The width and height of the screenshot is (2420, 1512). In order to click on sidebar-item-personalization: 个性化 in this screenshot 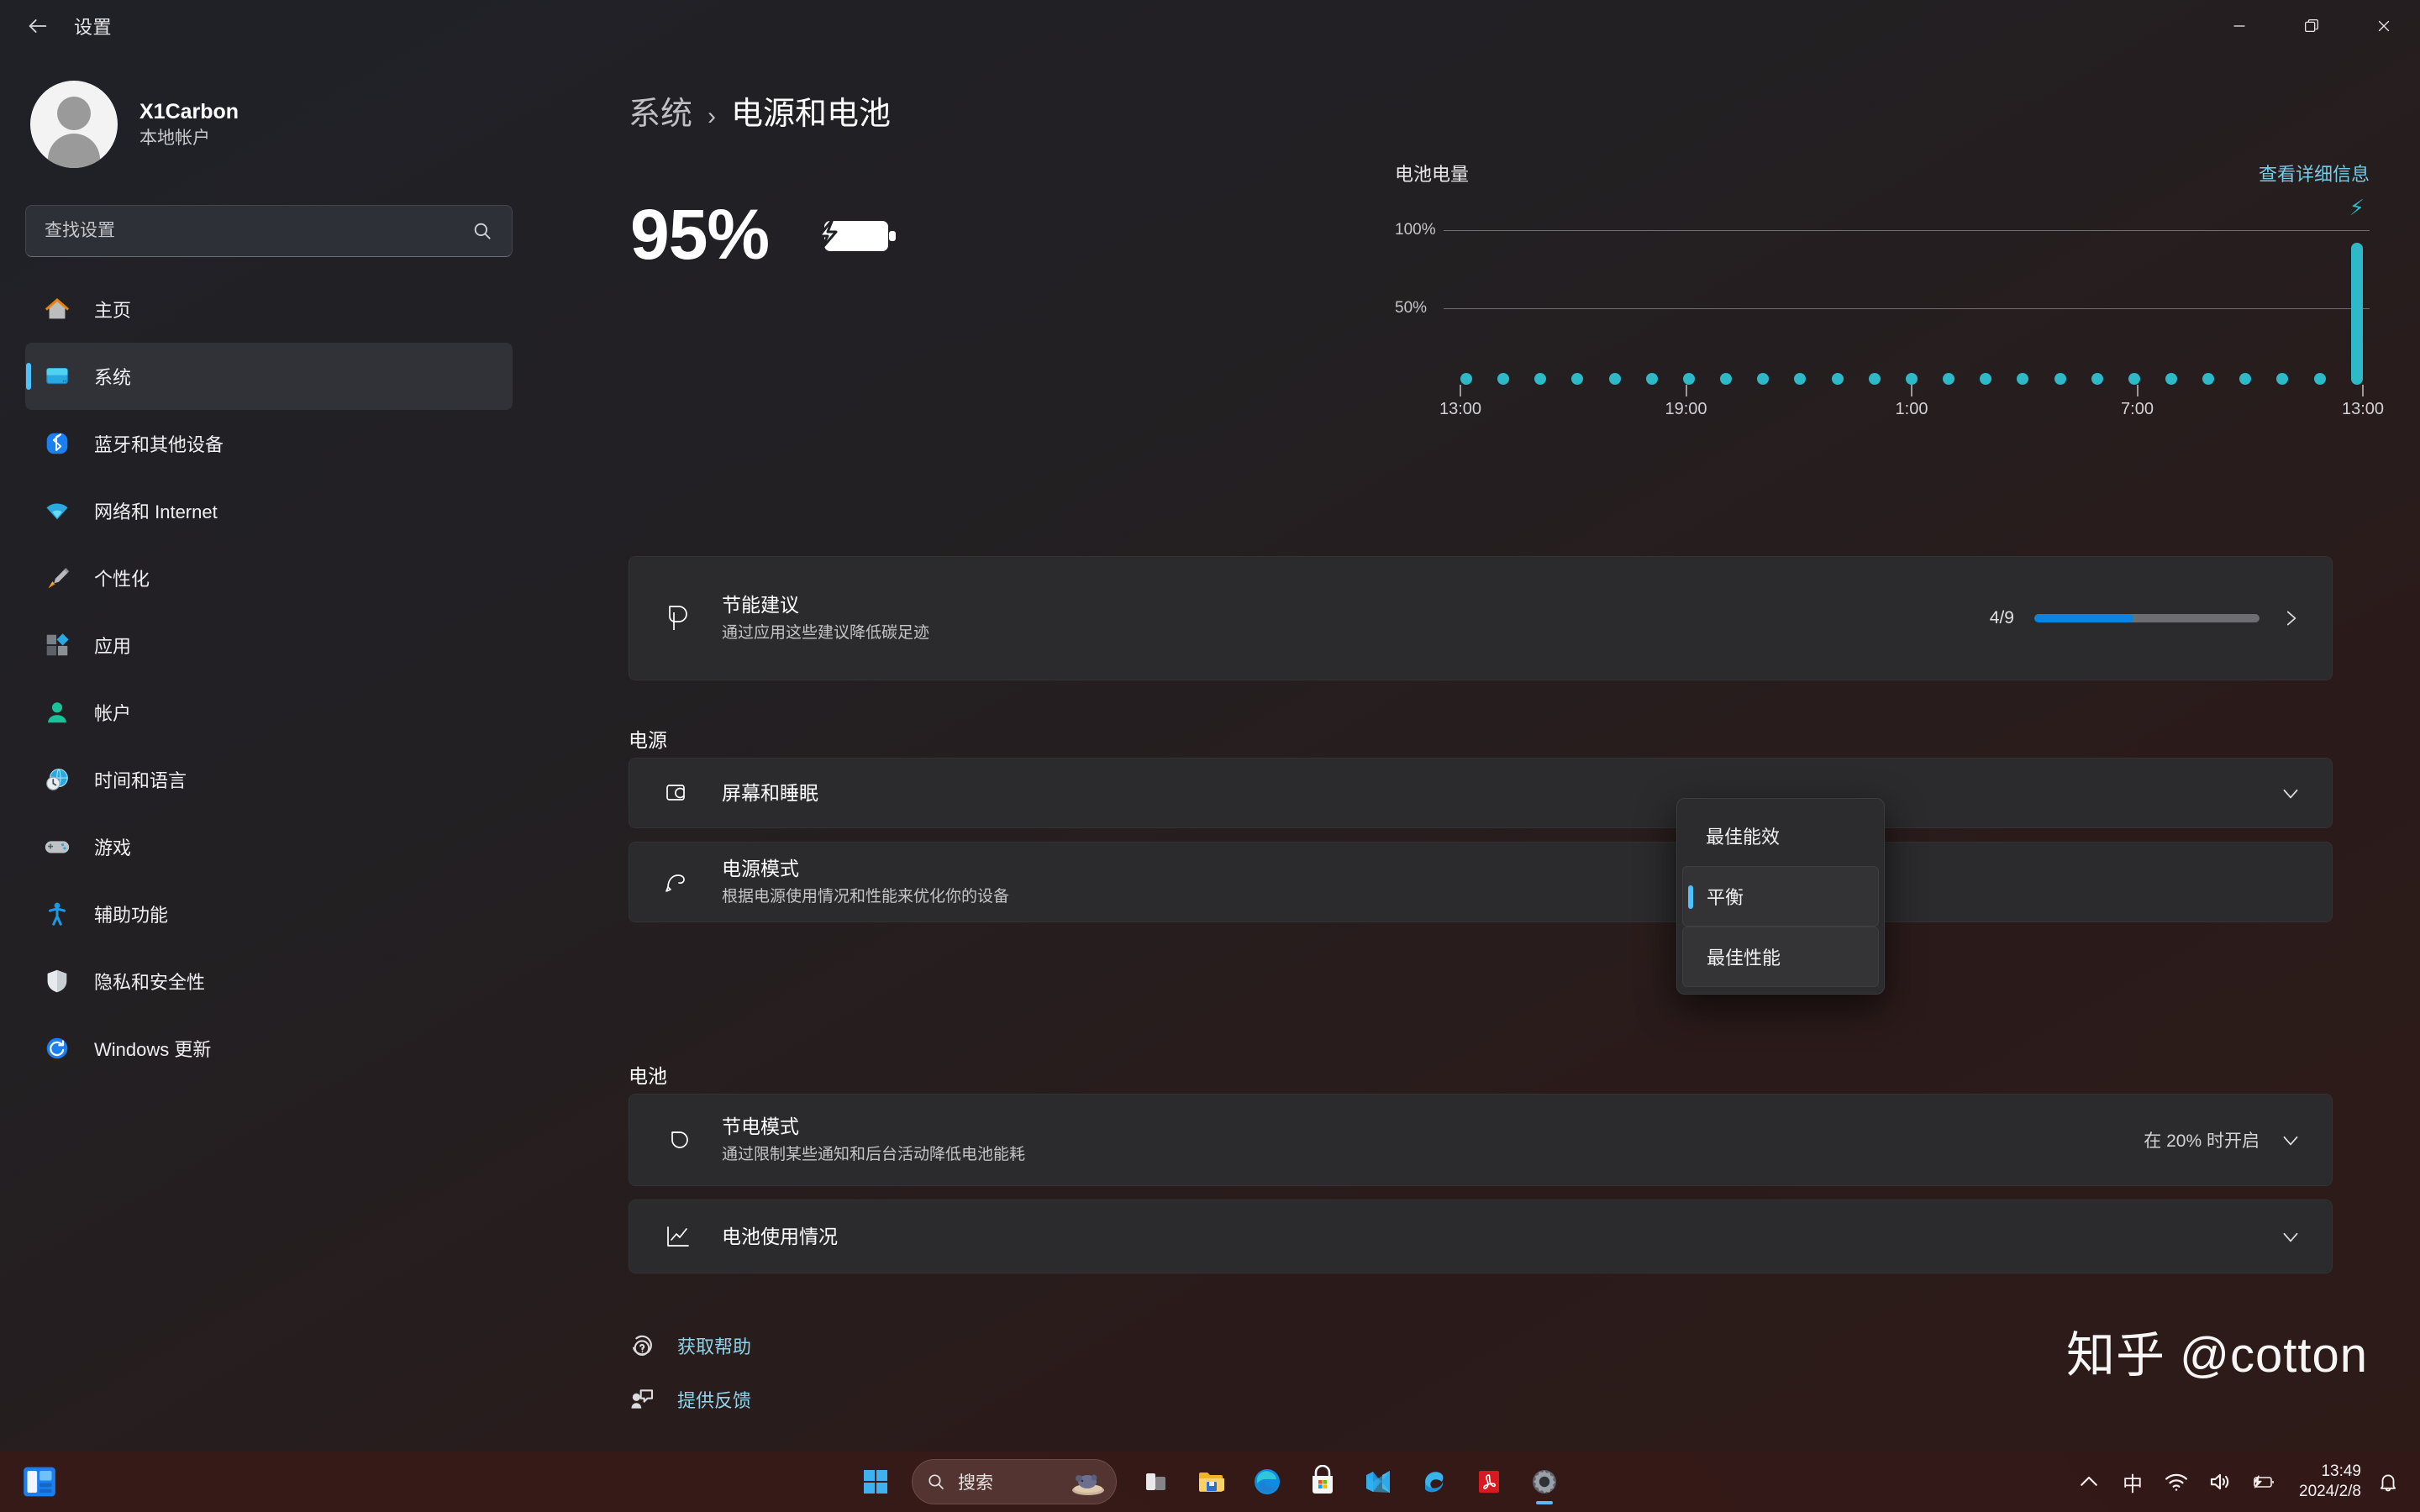, I will do `click(269, 578)`.